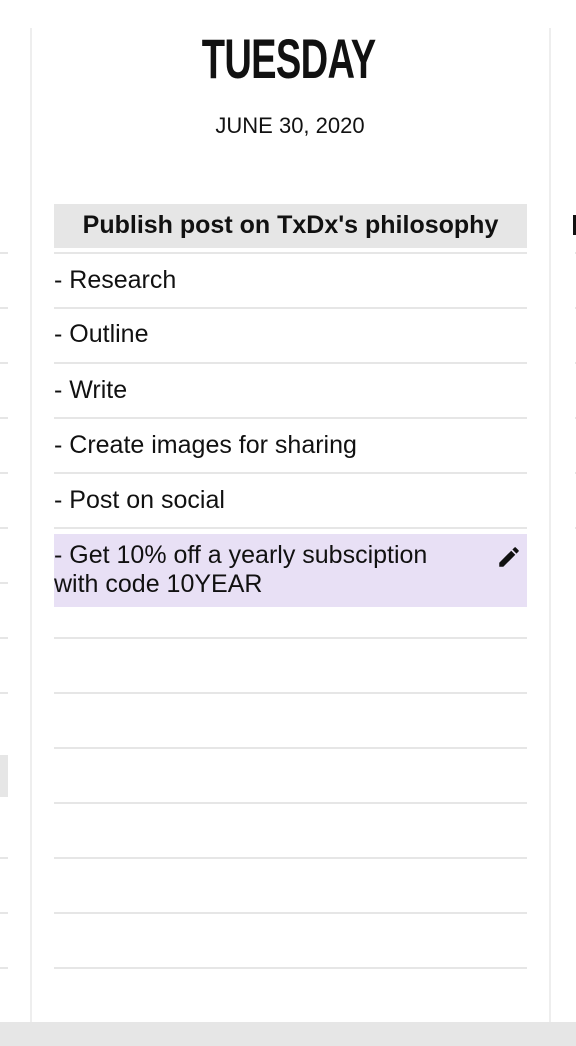 The width and height of the screenshot is (576, 1046). I want to click on day-name-heading: TUESDAY, so click(288, 58).